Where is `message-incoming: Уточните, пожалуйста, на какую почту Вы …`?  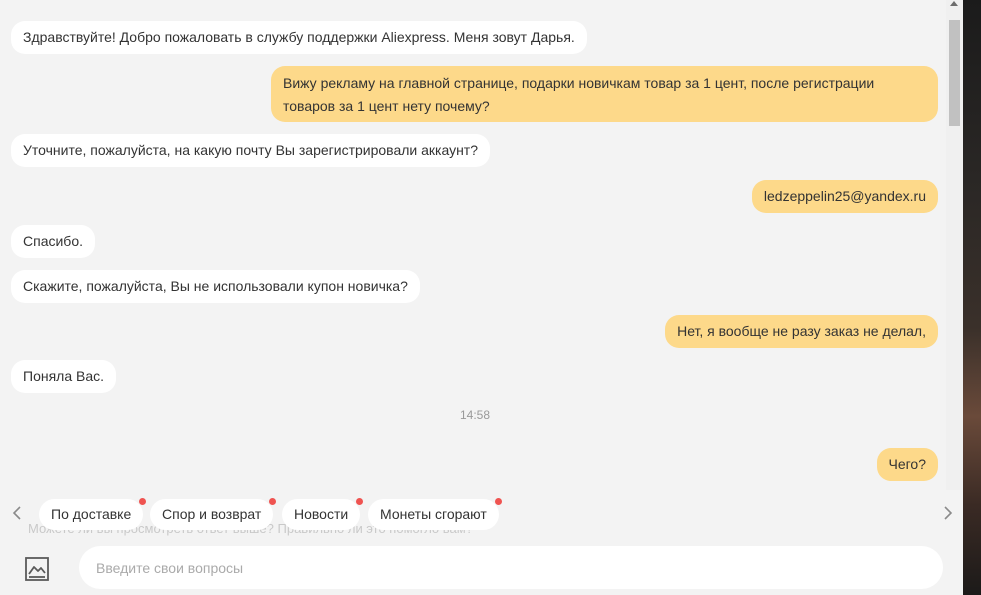
message-incoming: Уточните, пожалуйста, на какую почту Вы … is located at coordinates (251, 150).